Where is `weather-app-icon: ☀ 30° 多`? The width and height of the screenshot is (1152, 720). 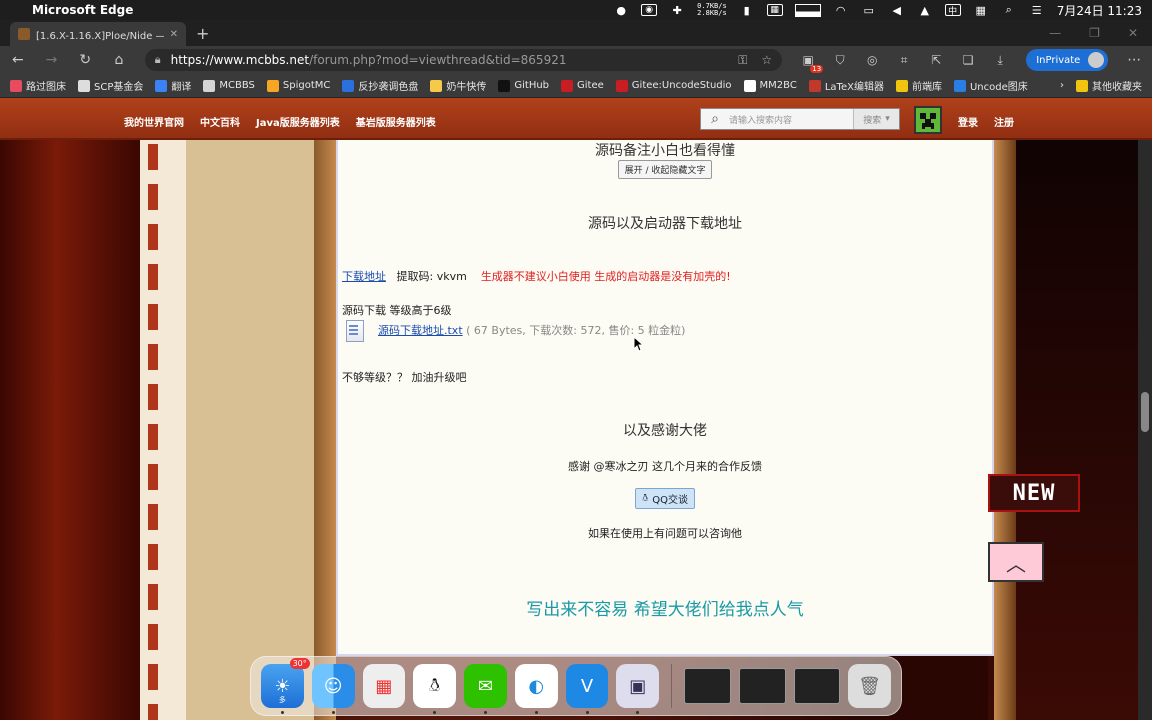
weather-app-icon: ☀ 30° 多 is located at coordinates (285, 686).